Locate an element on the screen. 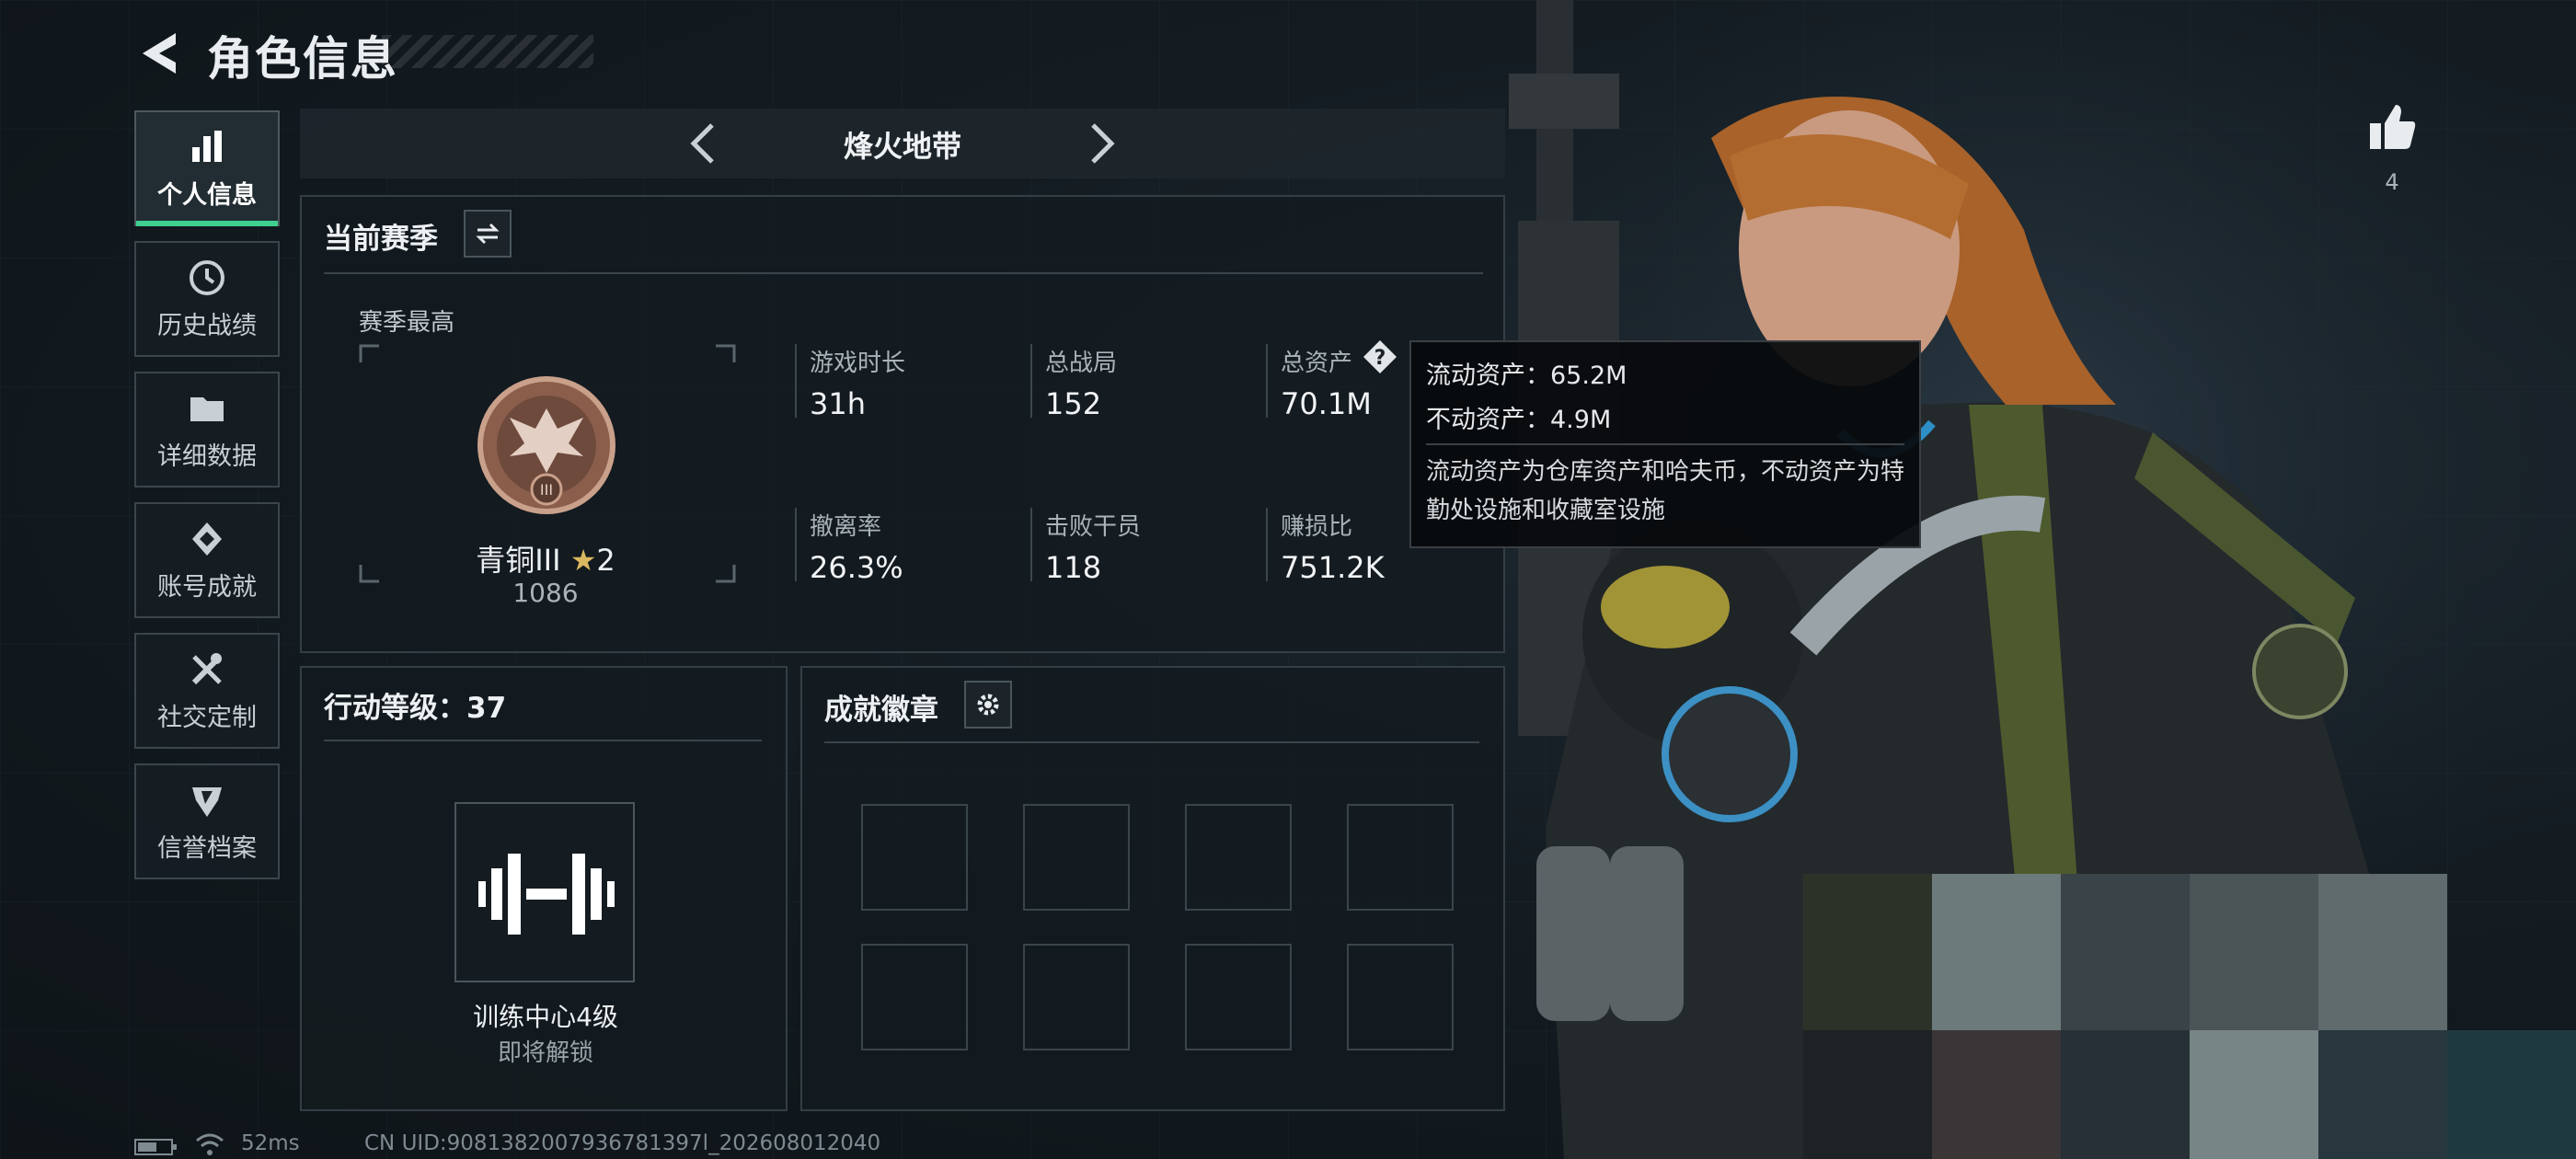  unlock-name: 训练中心4级 is located at coordinates (545, 1017).